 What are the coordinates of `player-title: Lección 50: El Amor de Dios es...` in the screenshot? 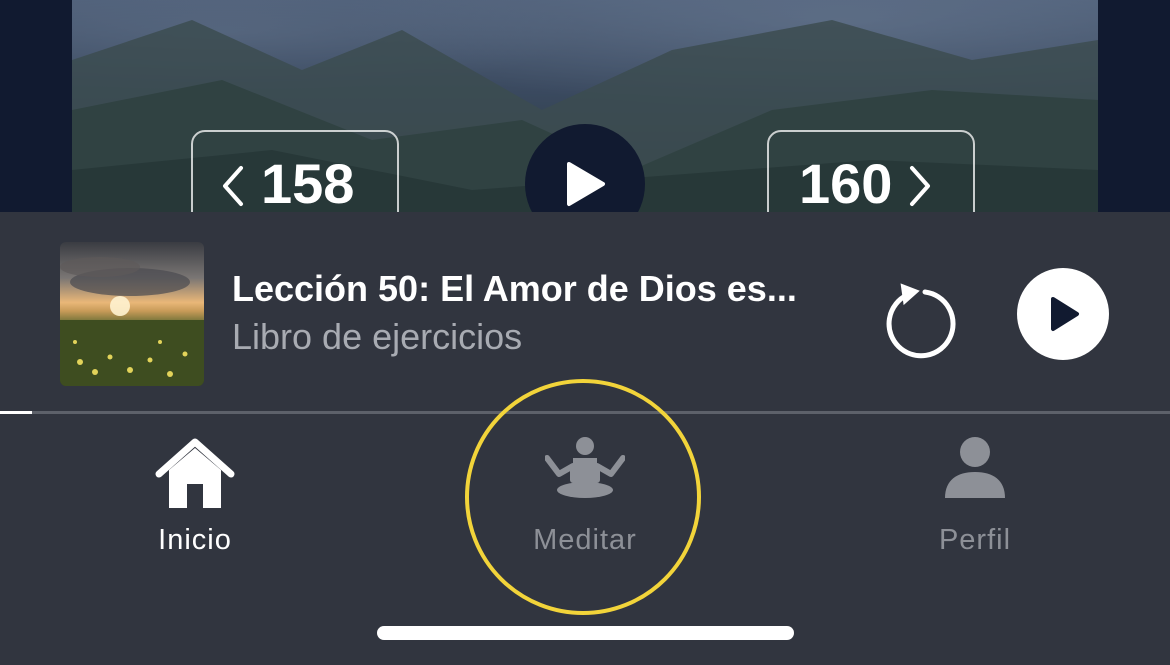 It's located at (514, 288).